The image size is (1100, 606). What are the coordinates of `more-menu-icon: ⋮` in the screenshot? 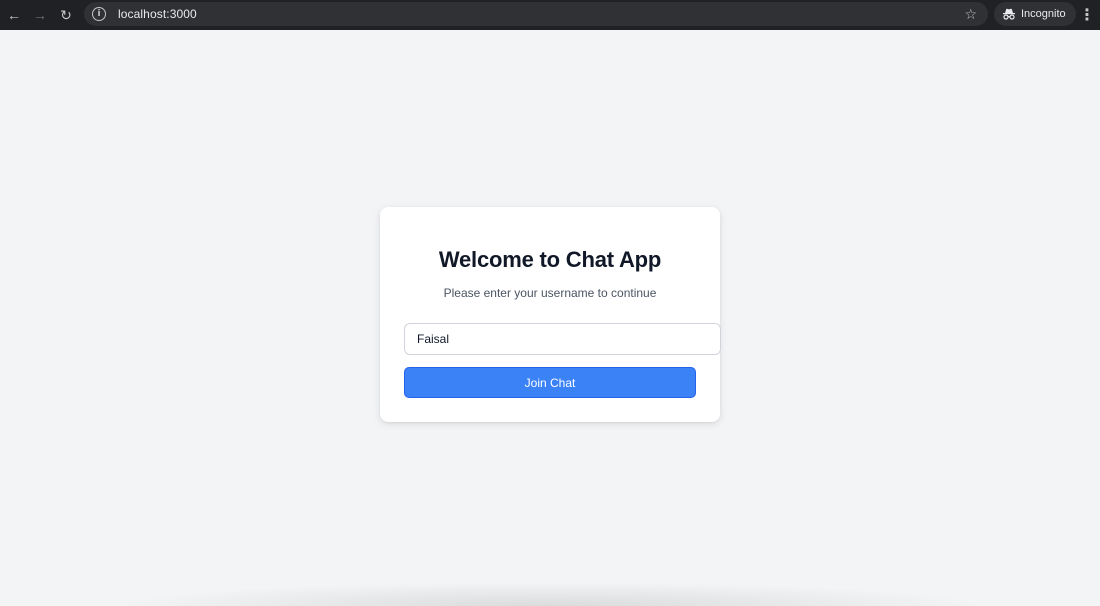 It's located at (1087, 15).